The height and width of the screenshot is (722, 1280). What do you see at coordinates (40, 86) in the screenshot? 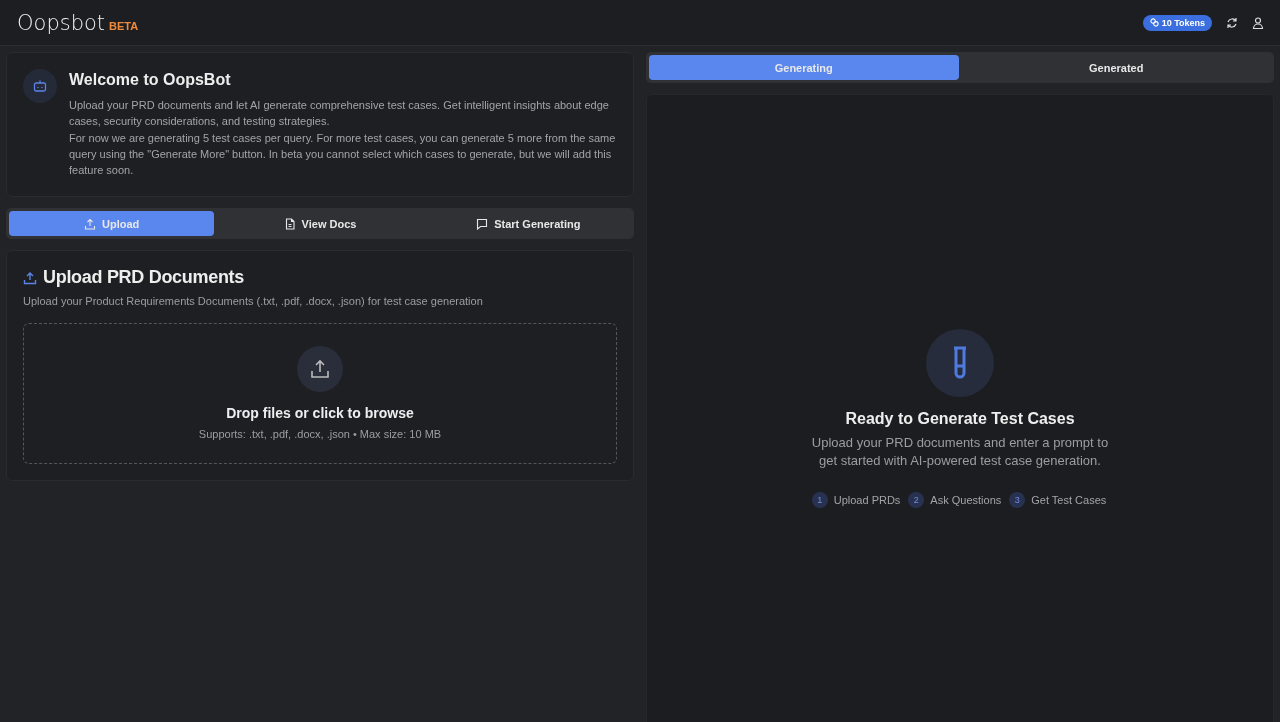
I see `robot-icon` at bounding box center [40, 86].